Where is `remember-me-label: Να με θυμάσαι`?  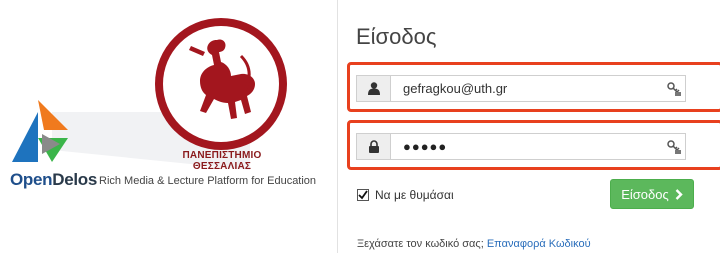 remember-me-label: Να με θυμάσαι is located at coordinates (414, 195).